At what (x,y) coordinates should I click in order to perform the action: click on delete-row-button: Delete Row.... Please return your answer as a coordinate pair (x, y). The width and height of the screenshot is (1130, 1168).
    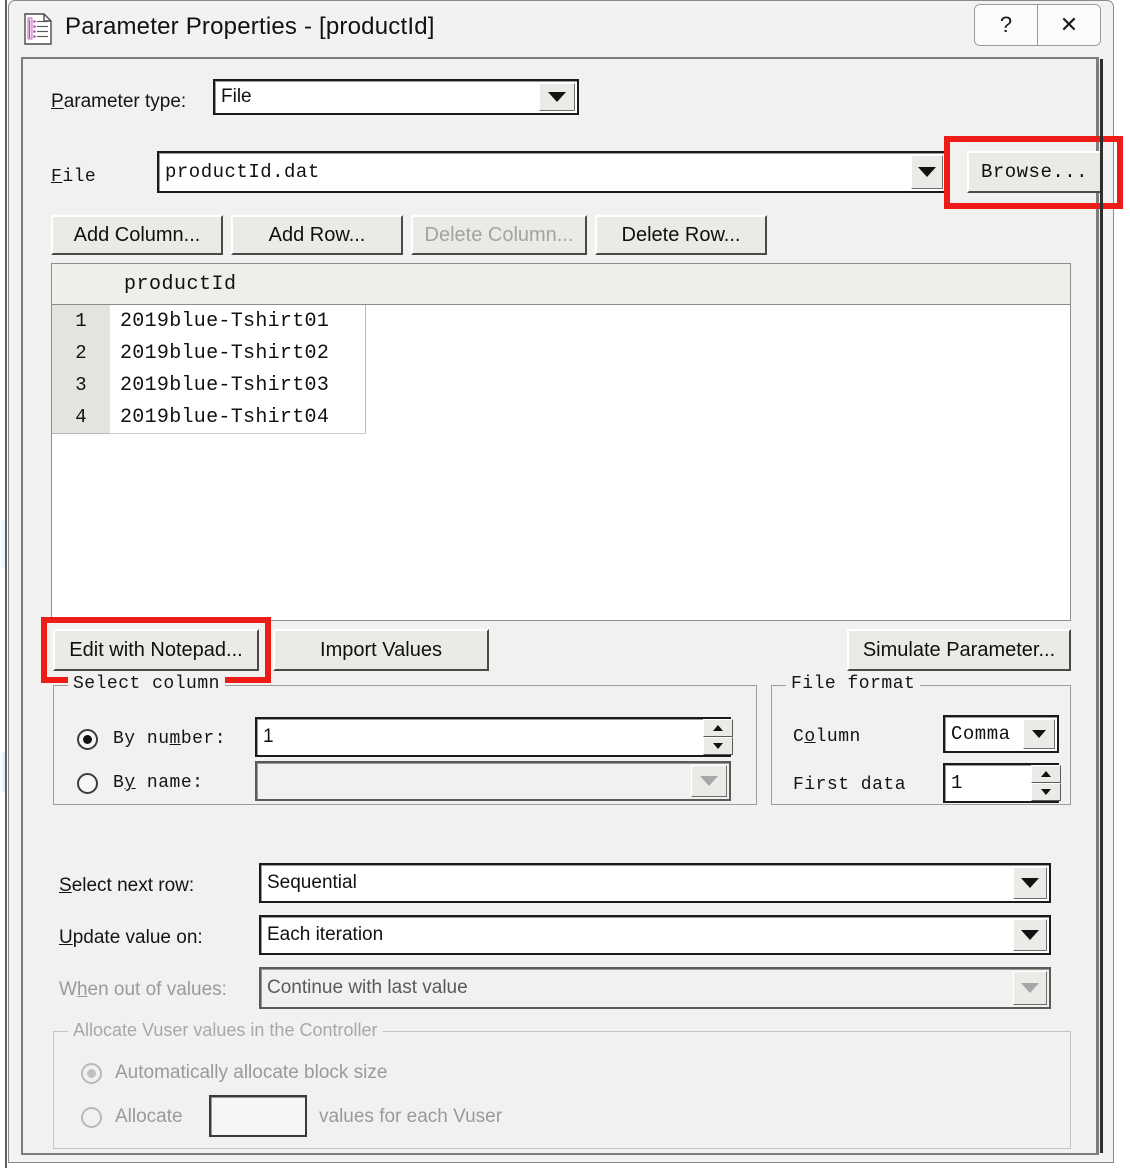
    Looking at the image, I should click on (681, 235).